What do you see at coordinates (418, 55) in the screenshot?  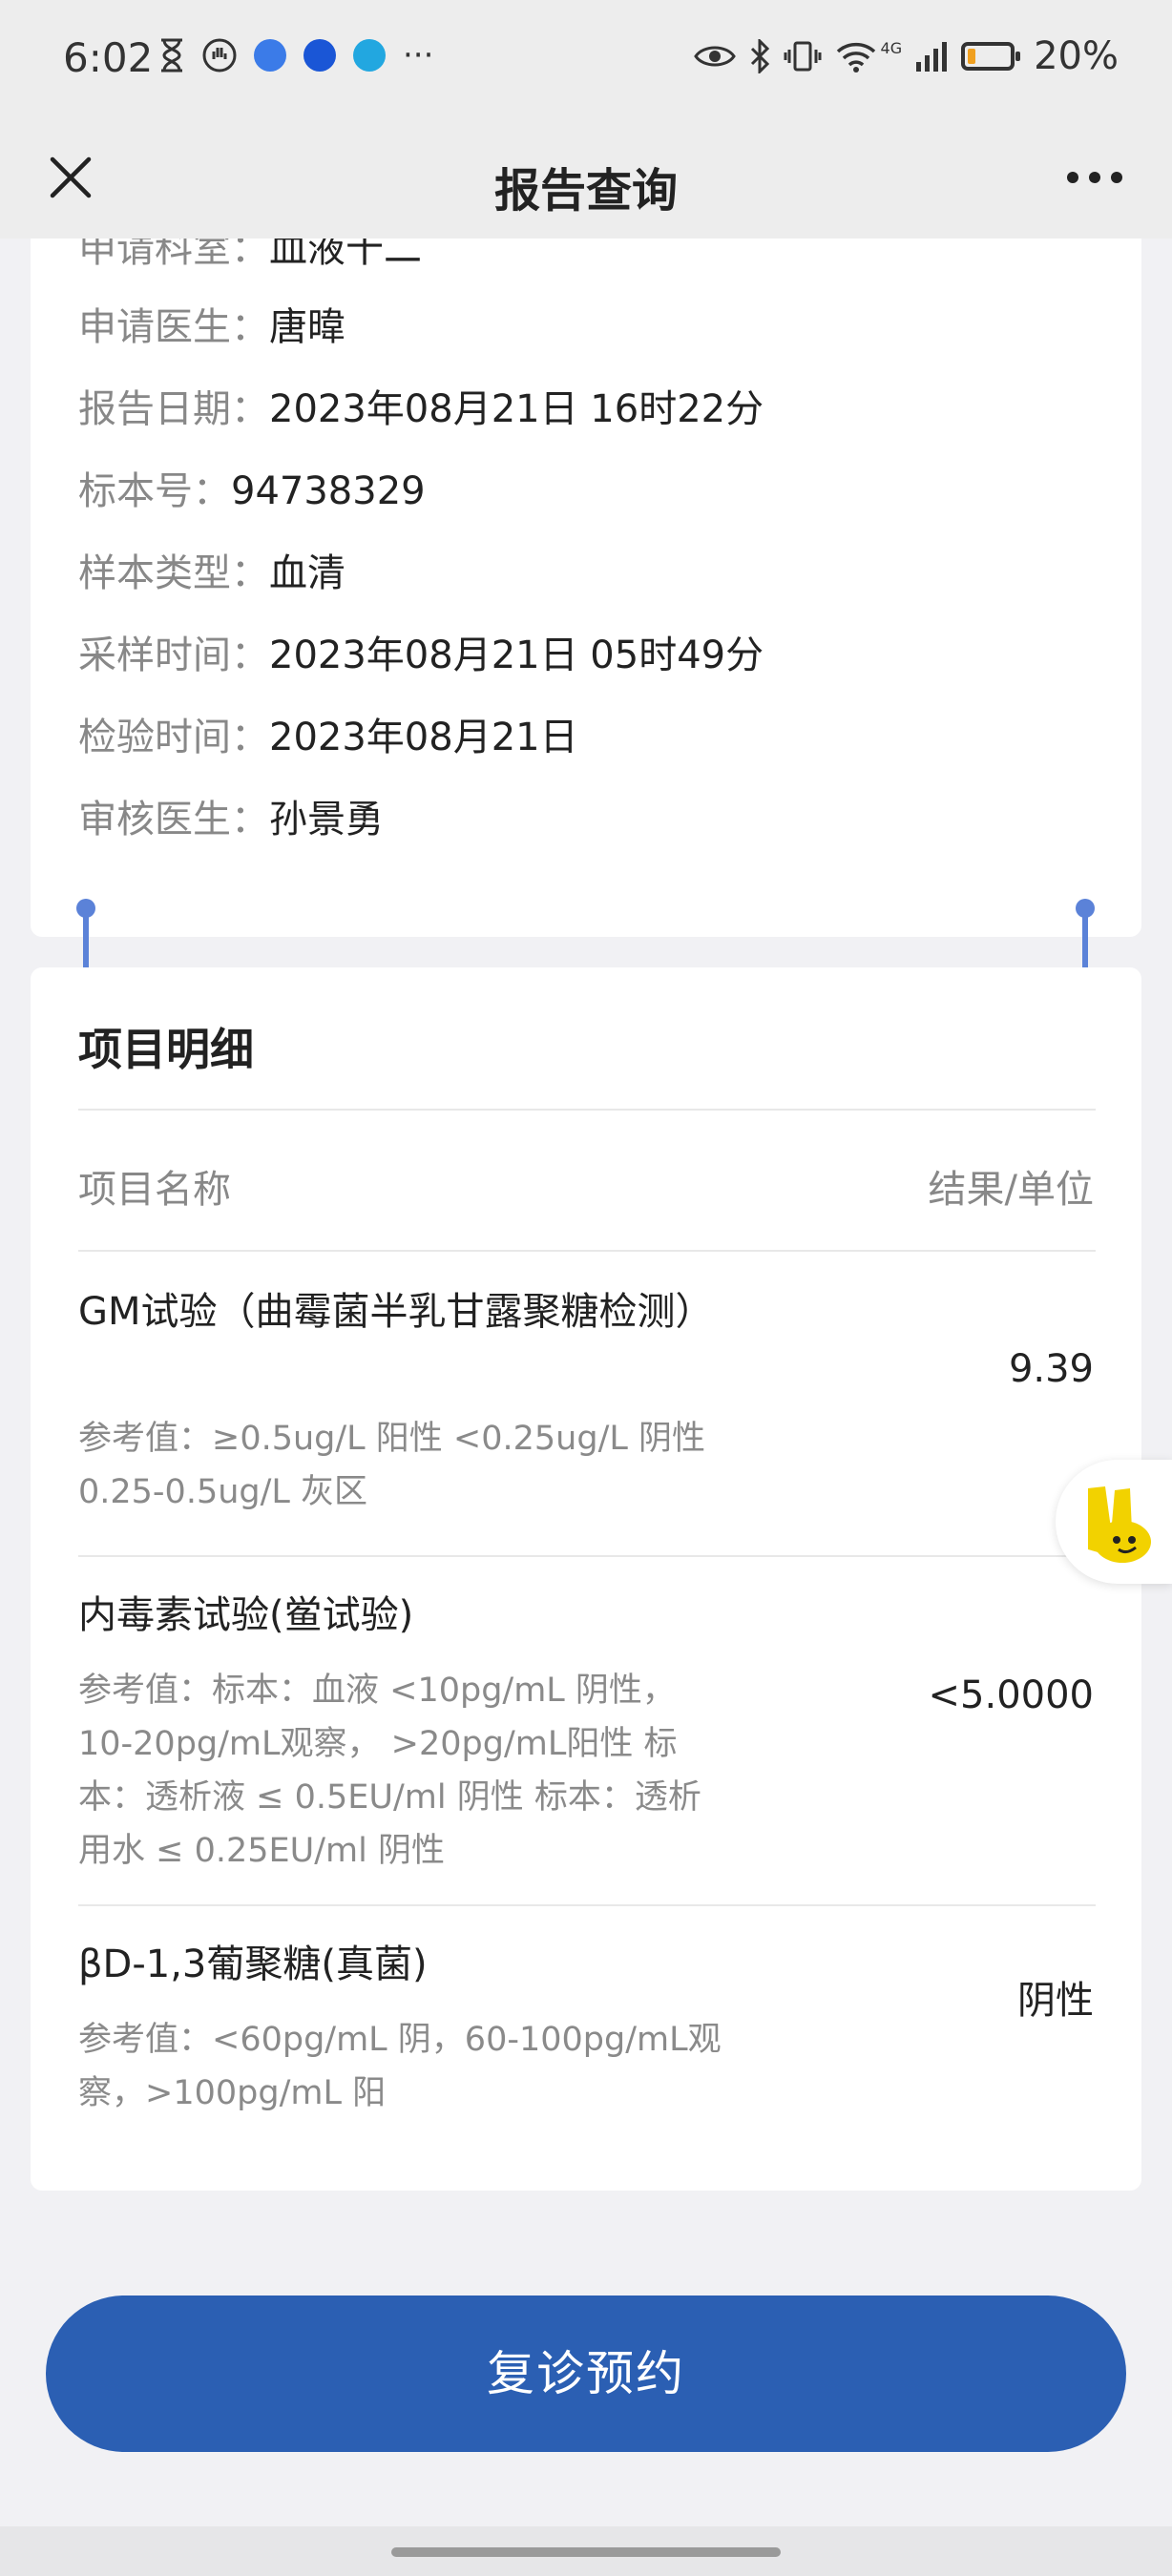 I see `more-dots-icon: ···` at bounding box center [418, 55].